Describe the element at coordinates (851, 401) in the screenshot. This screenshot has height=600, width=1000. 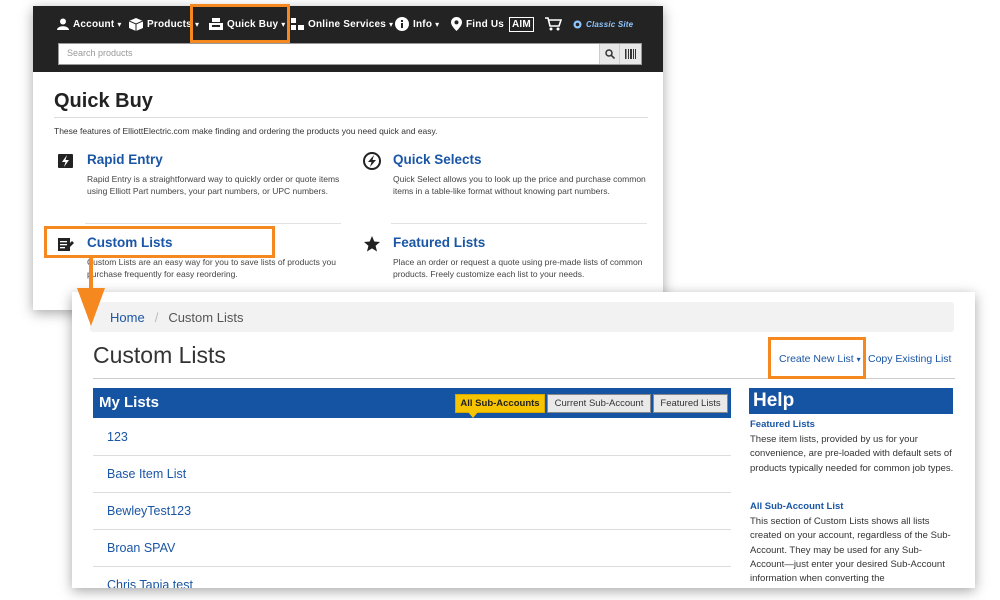
I see `help-title: Help` at that location.